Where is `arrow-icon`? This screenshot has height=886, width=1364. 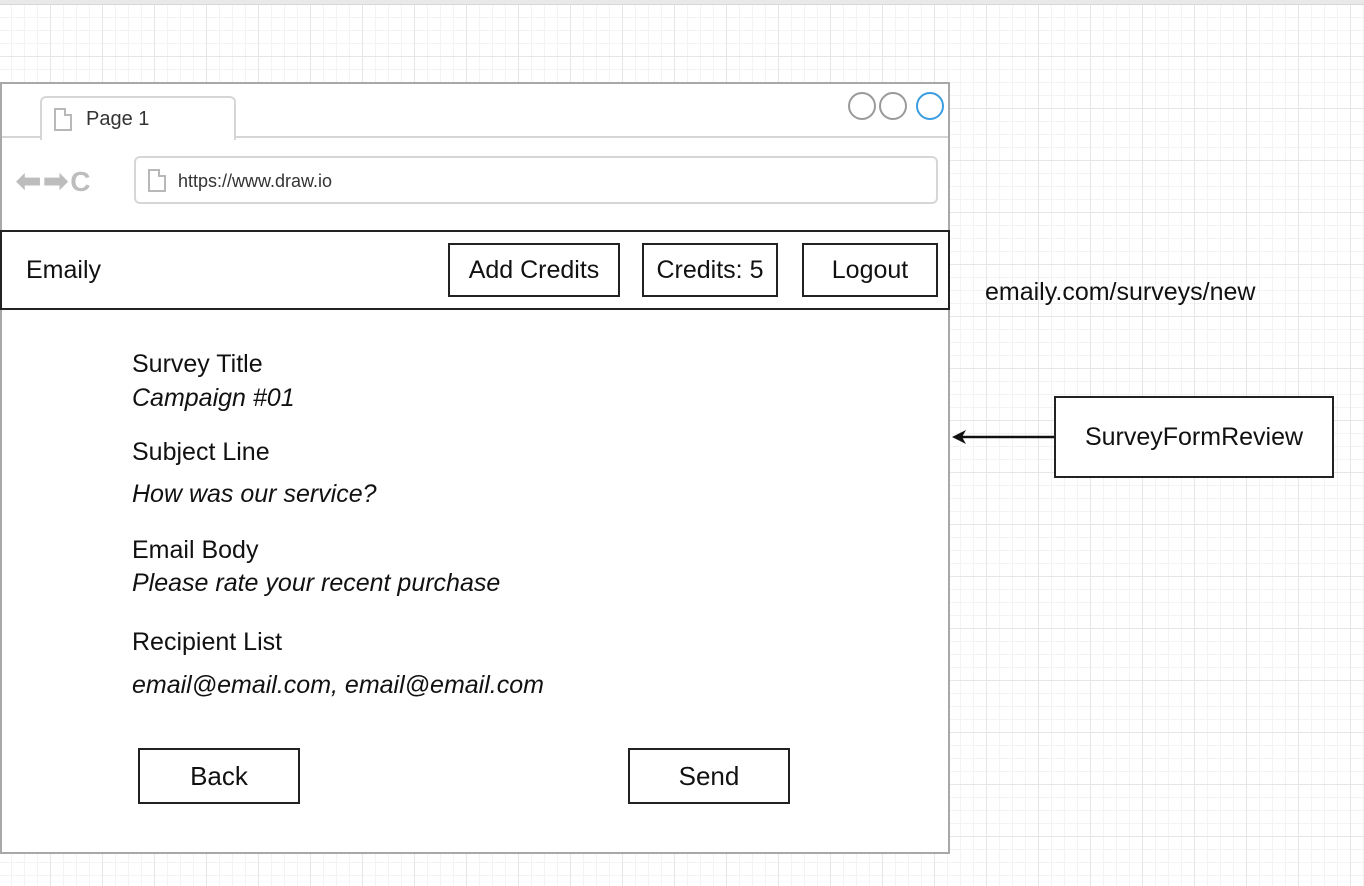
arrow-icon is located at coordinates (1003, 437).